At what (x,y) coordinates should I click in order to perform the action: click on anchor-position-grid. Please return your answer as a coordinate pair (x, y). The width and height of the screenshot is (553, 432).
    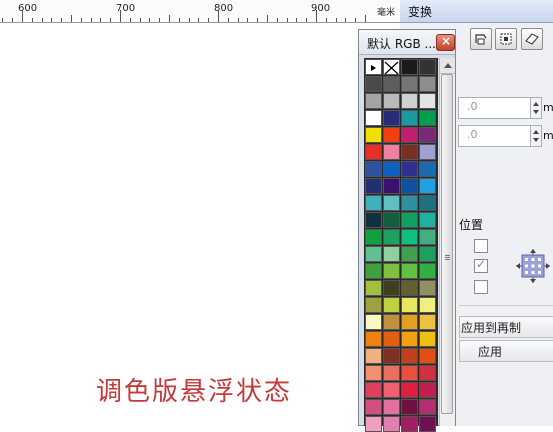
    Looking at the image, I should click on (533, 266).